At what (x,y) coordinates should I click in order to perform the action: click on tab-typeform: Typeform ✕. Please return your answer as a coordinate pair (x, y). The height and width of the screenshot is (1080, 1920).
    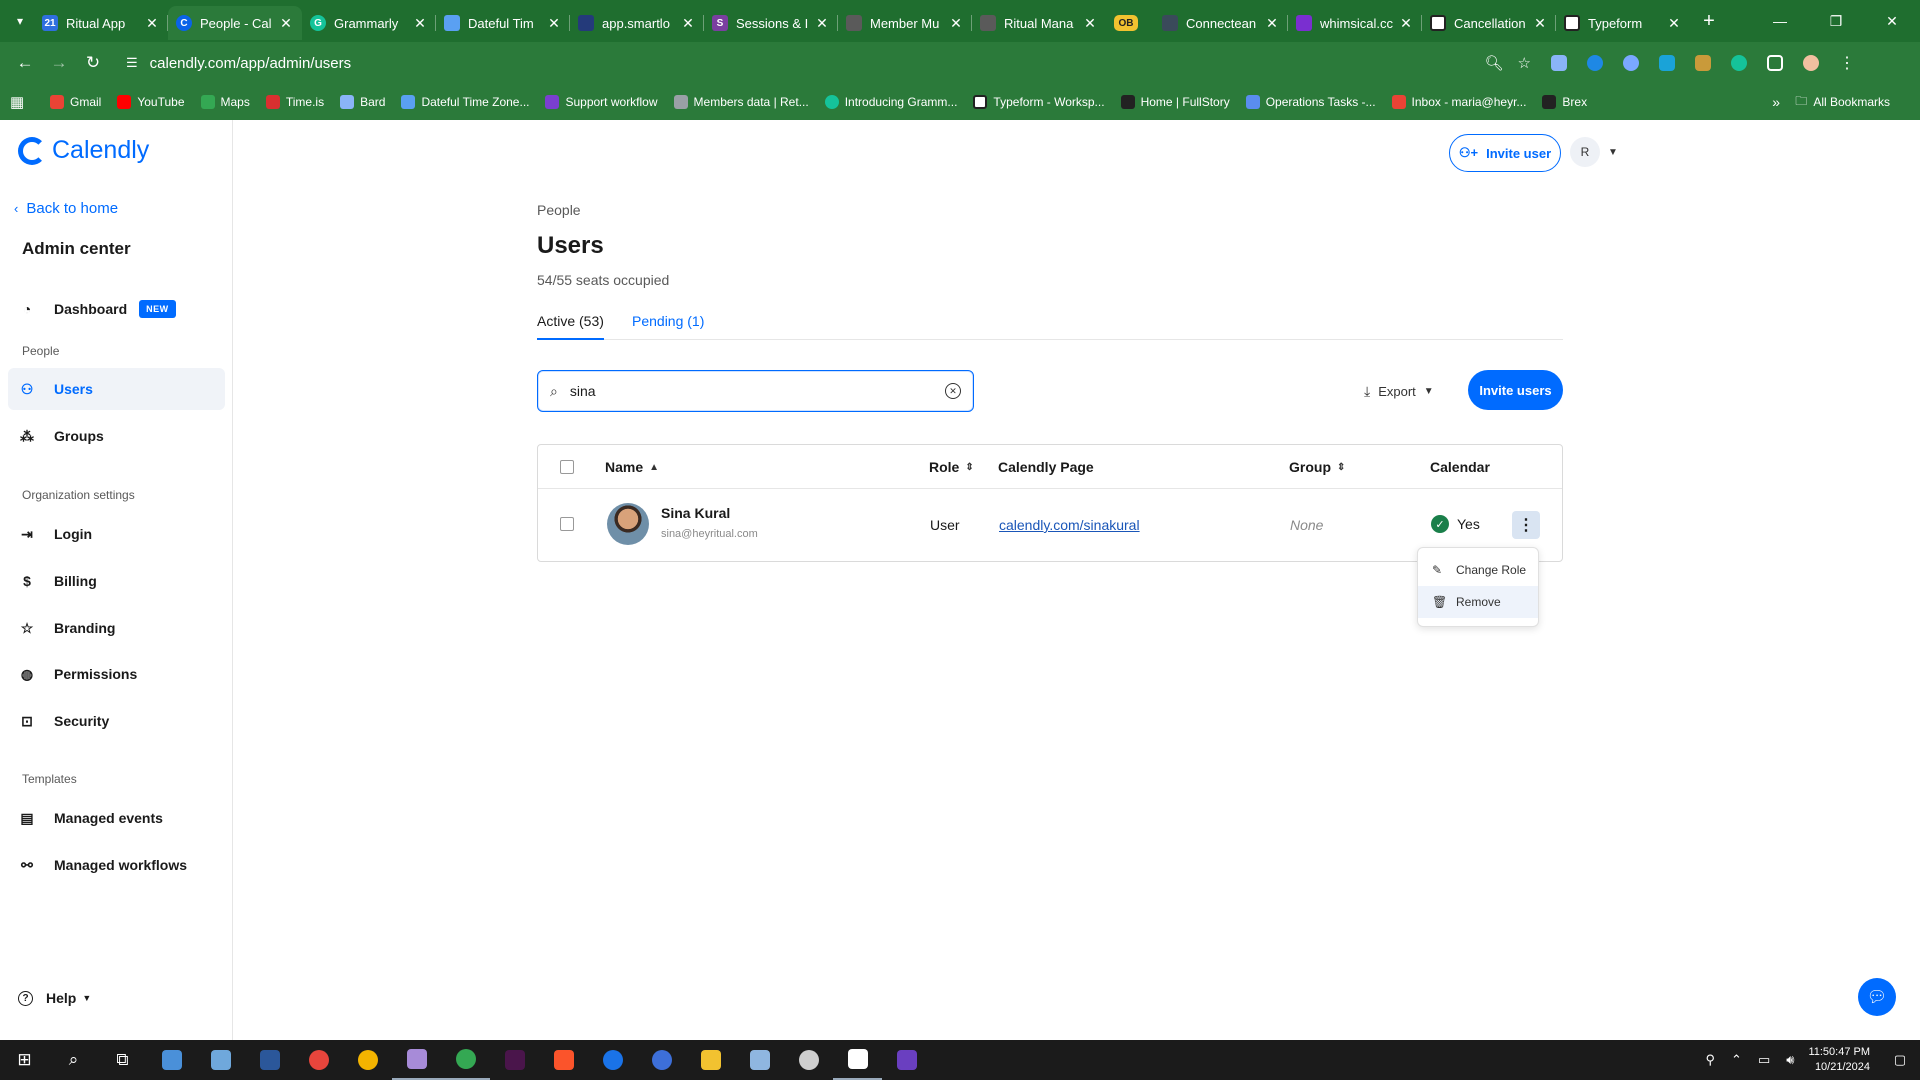
    Looking at the image, I should click on (1623, 23).